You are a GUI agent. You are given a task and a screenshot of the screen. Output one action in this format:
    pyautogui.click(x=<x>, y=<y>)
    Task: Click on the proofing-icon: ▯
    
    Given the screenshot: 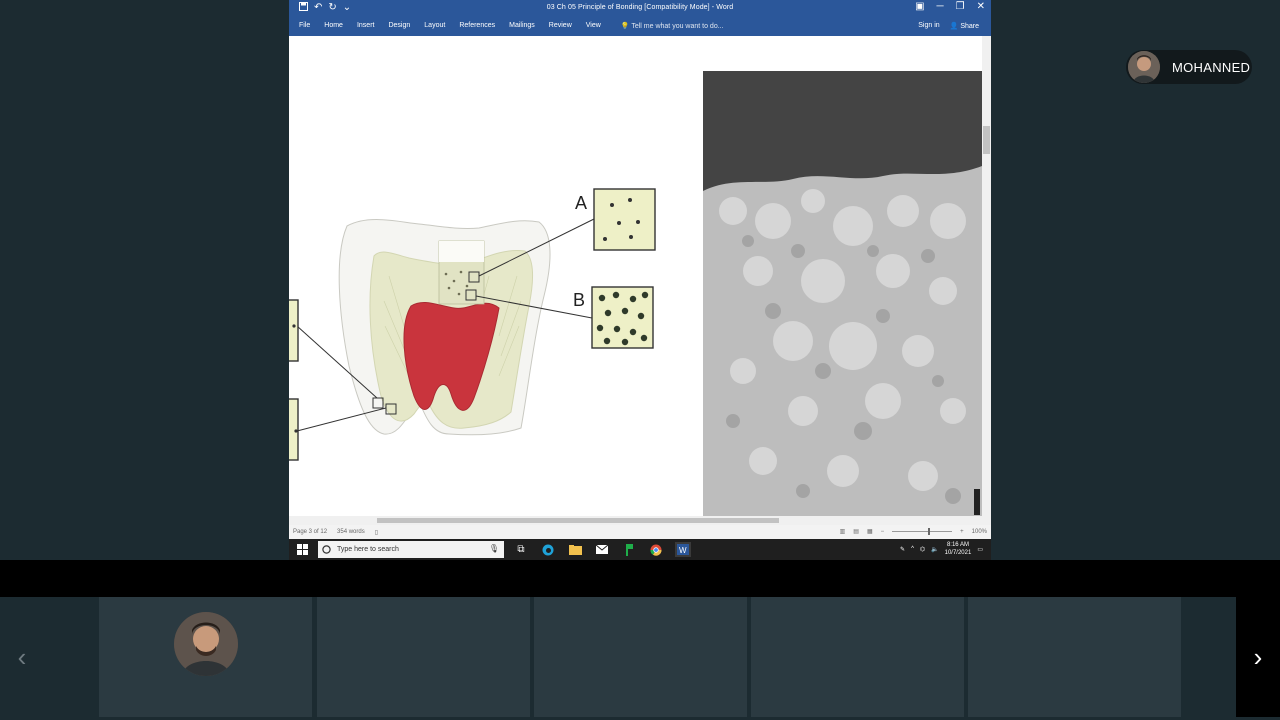 What is the action you would take?
    pyautogui.click(x=376, y=532)
    